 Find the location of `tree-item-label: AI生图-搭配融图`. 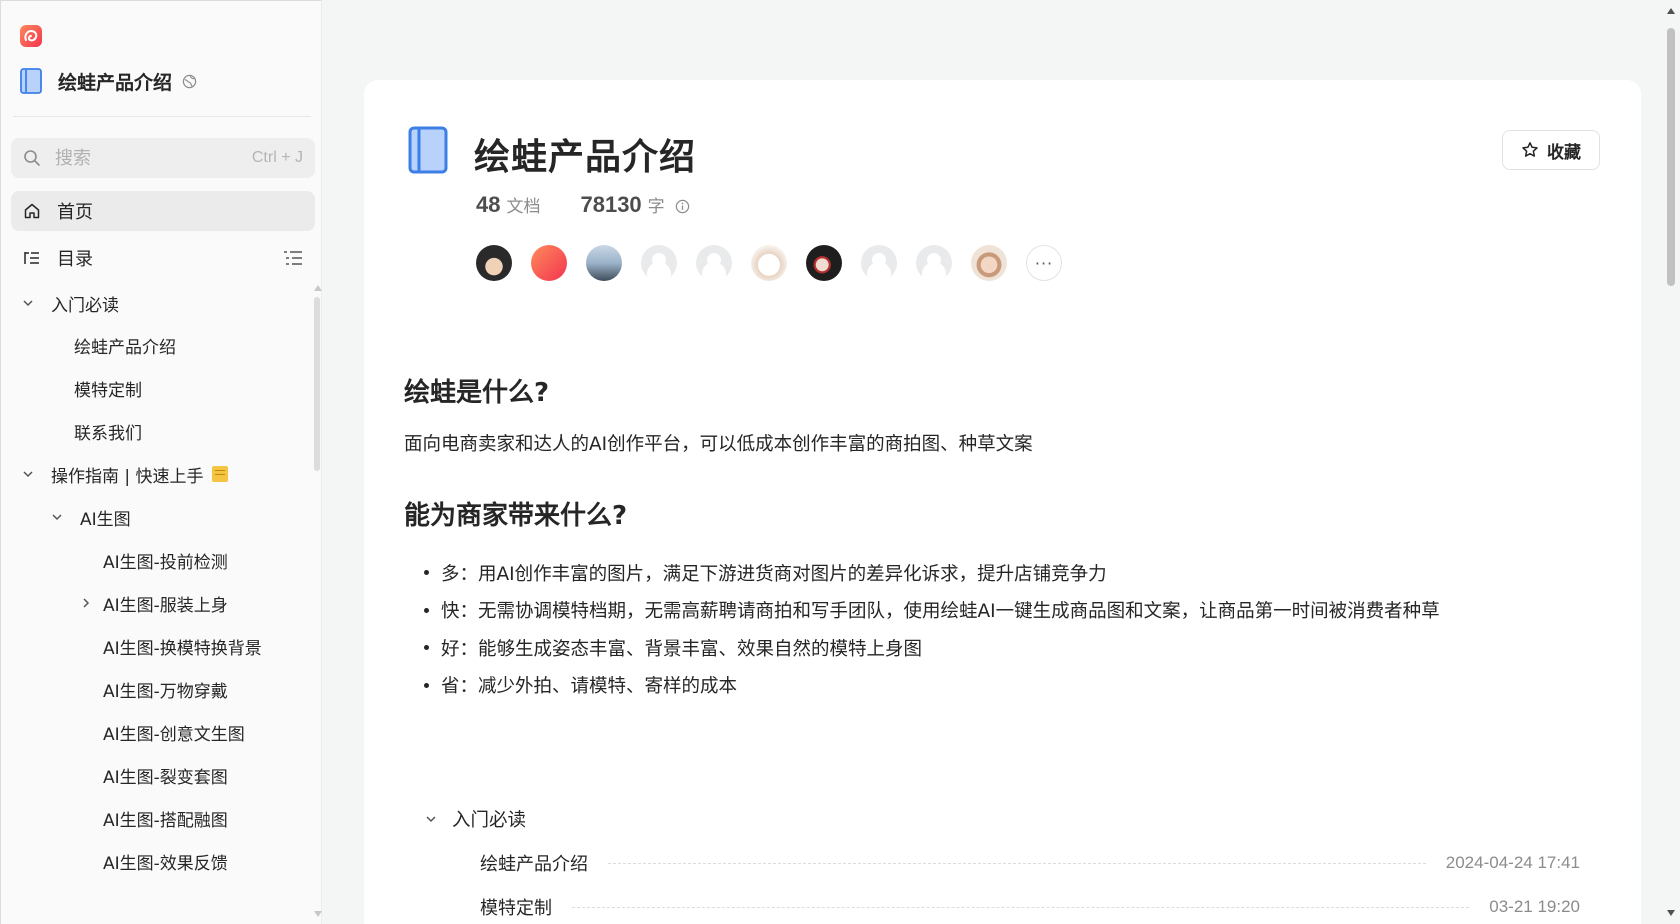

tree-item-label: AI生图-搭配融图 is located at coordinates (165, 820).